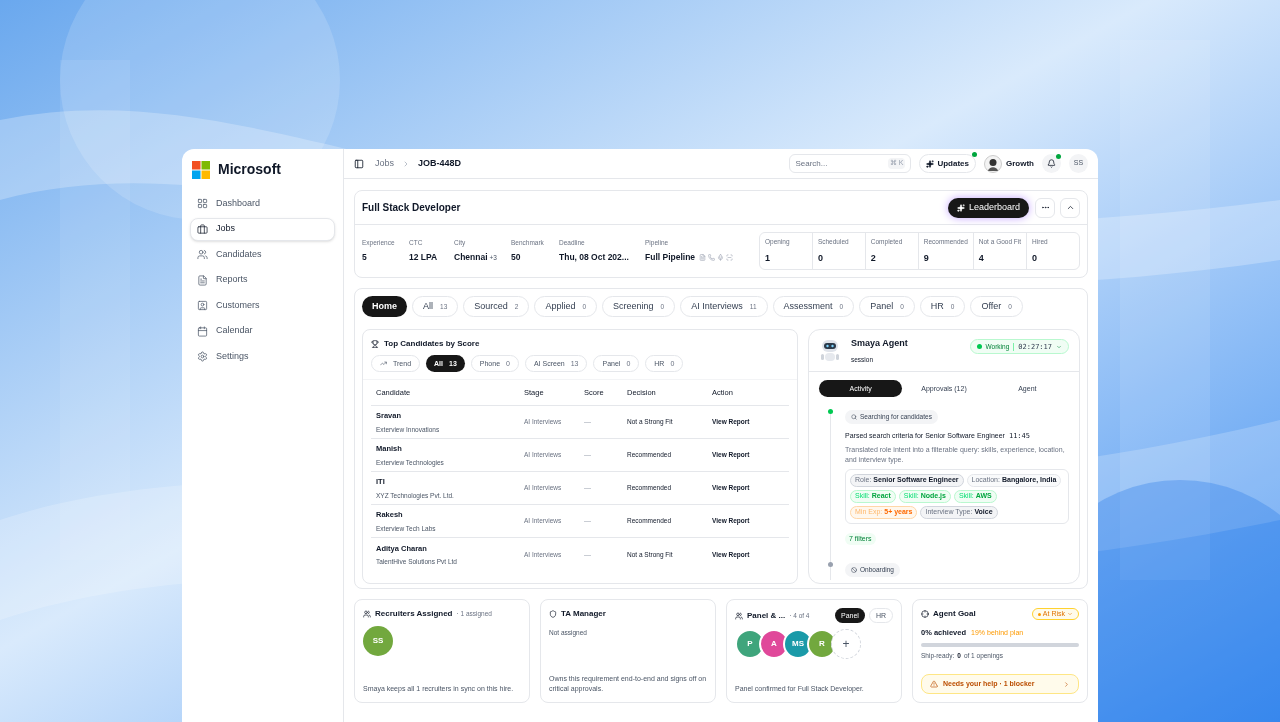 This screenshot has width=1280, height=722. Describe the element at coordinates (925, 614) in the screenshot. I see `target-icon` at that location.